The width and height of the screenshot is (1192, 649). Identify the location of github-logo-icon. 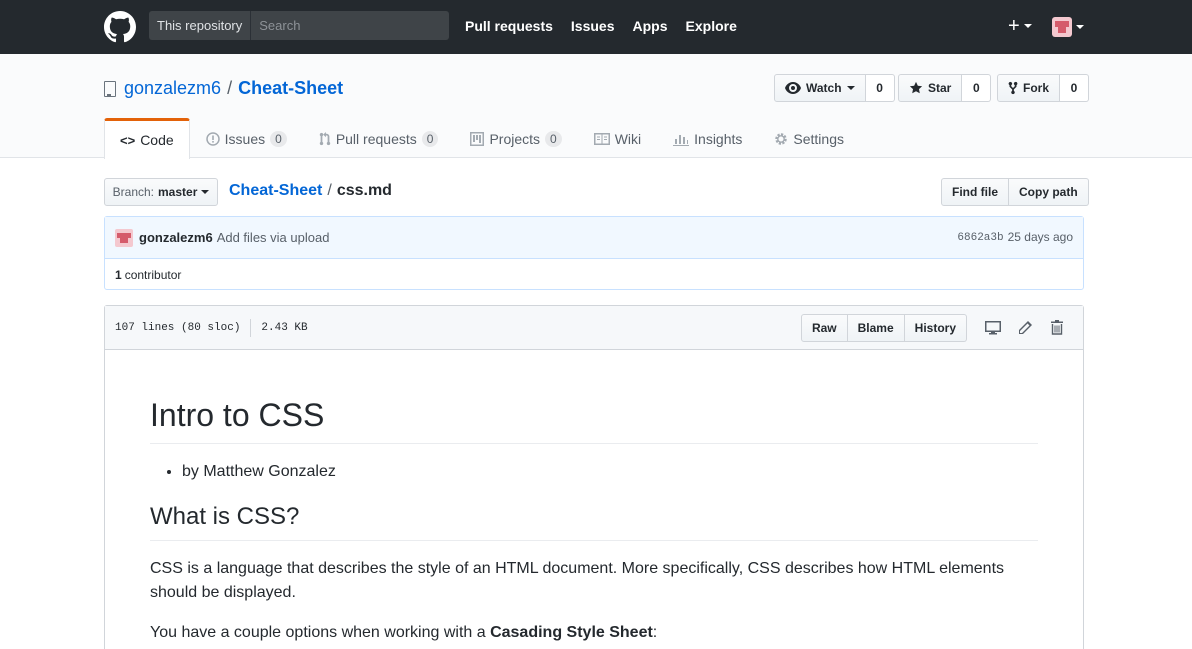
(120, 27).